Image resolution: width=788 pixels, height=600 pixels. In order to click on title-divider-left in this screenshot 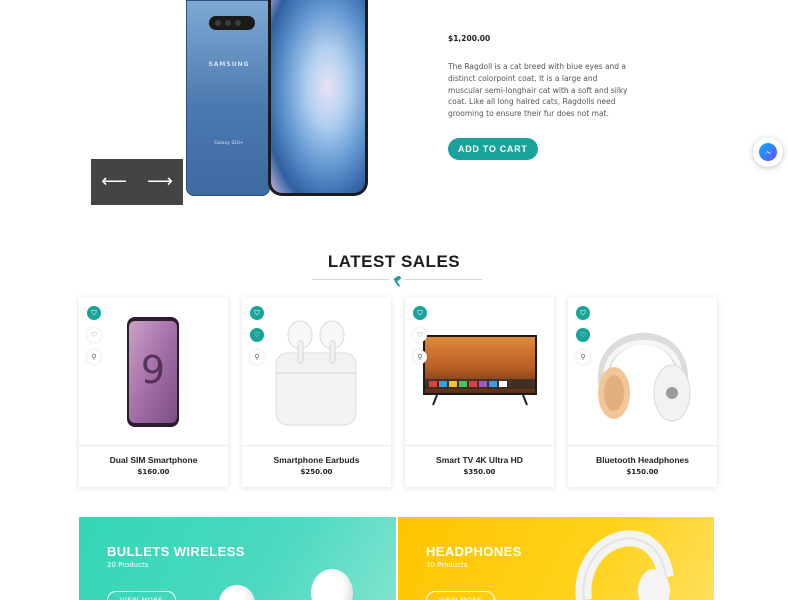, I will do `click(350, 279)`.